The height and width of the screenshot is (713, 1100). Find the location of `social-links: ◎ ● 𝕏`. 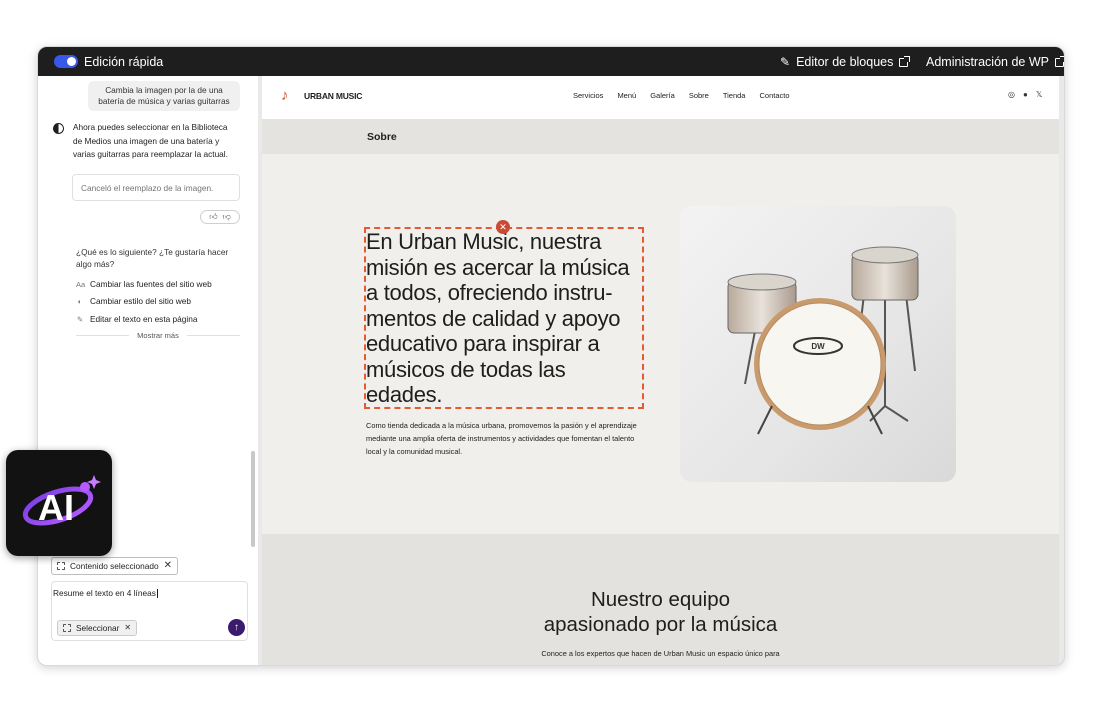

social-links: ◎ ● 𝕏 is located at coordinates (1025, 94).